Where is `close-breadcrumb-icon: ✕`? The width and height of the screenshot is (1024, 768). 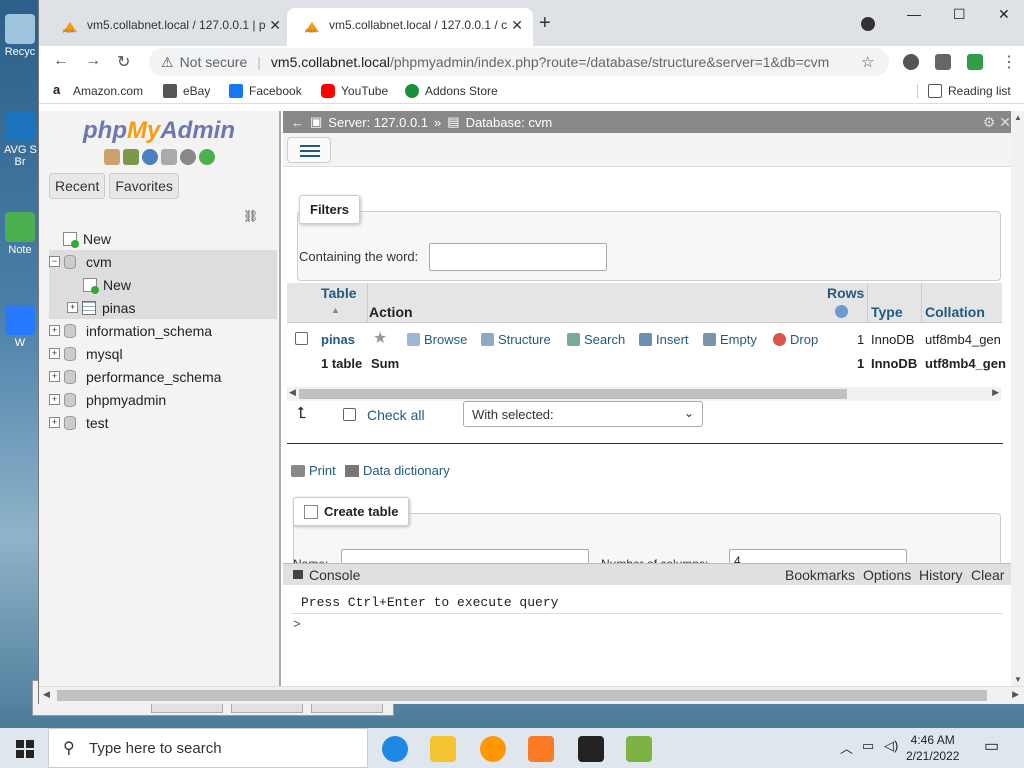
close-breadcrumb-icon: ✕ is located at coordinates (1005, 122).